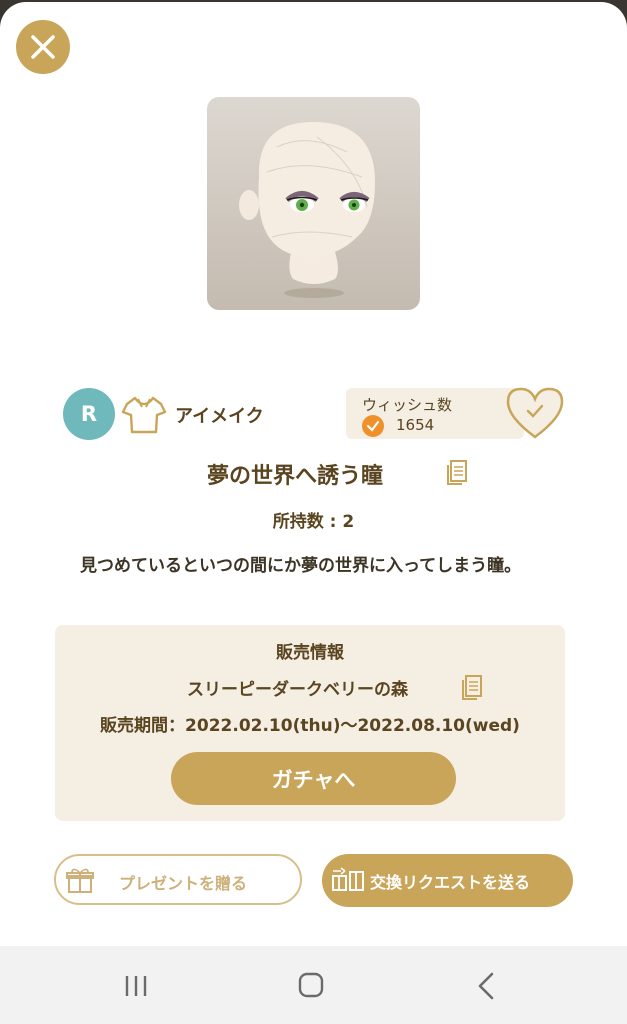  Describe the element at coordinates (457, 472) in the screenshot. I see `copy-title-icon` at that location.